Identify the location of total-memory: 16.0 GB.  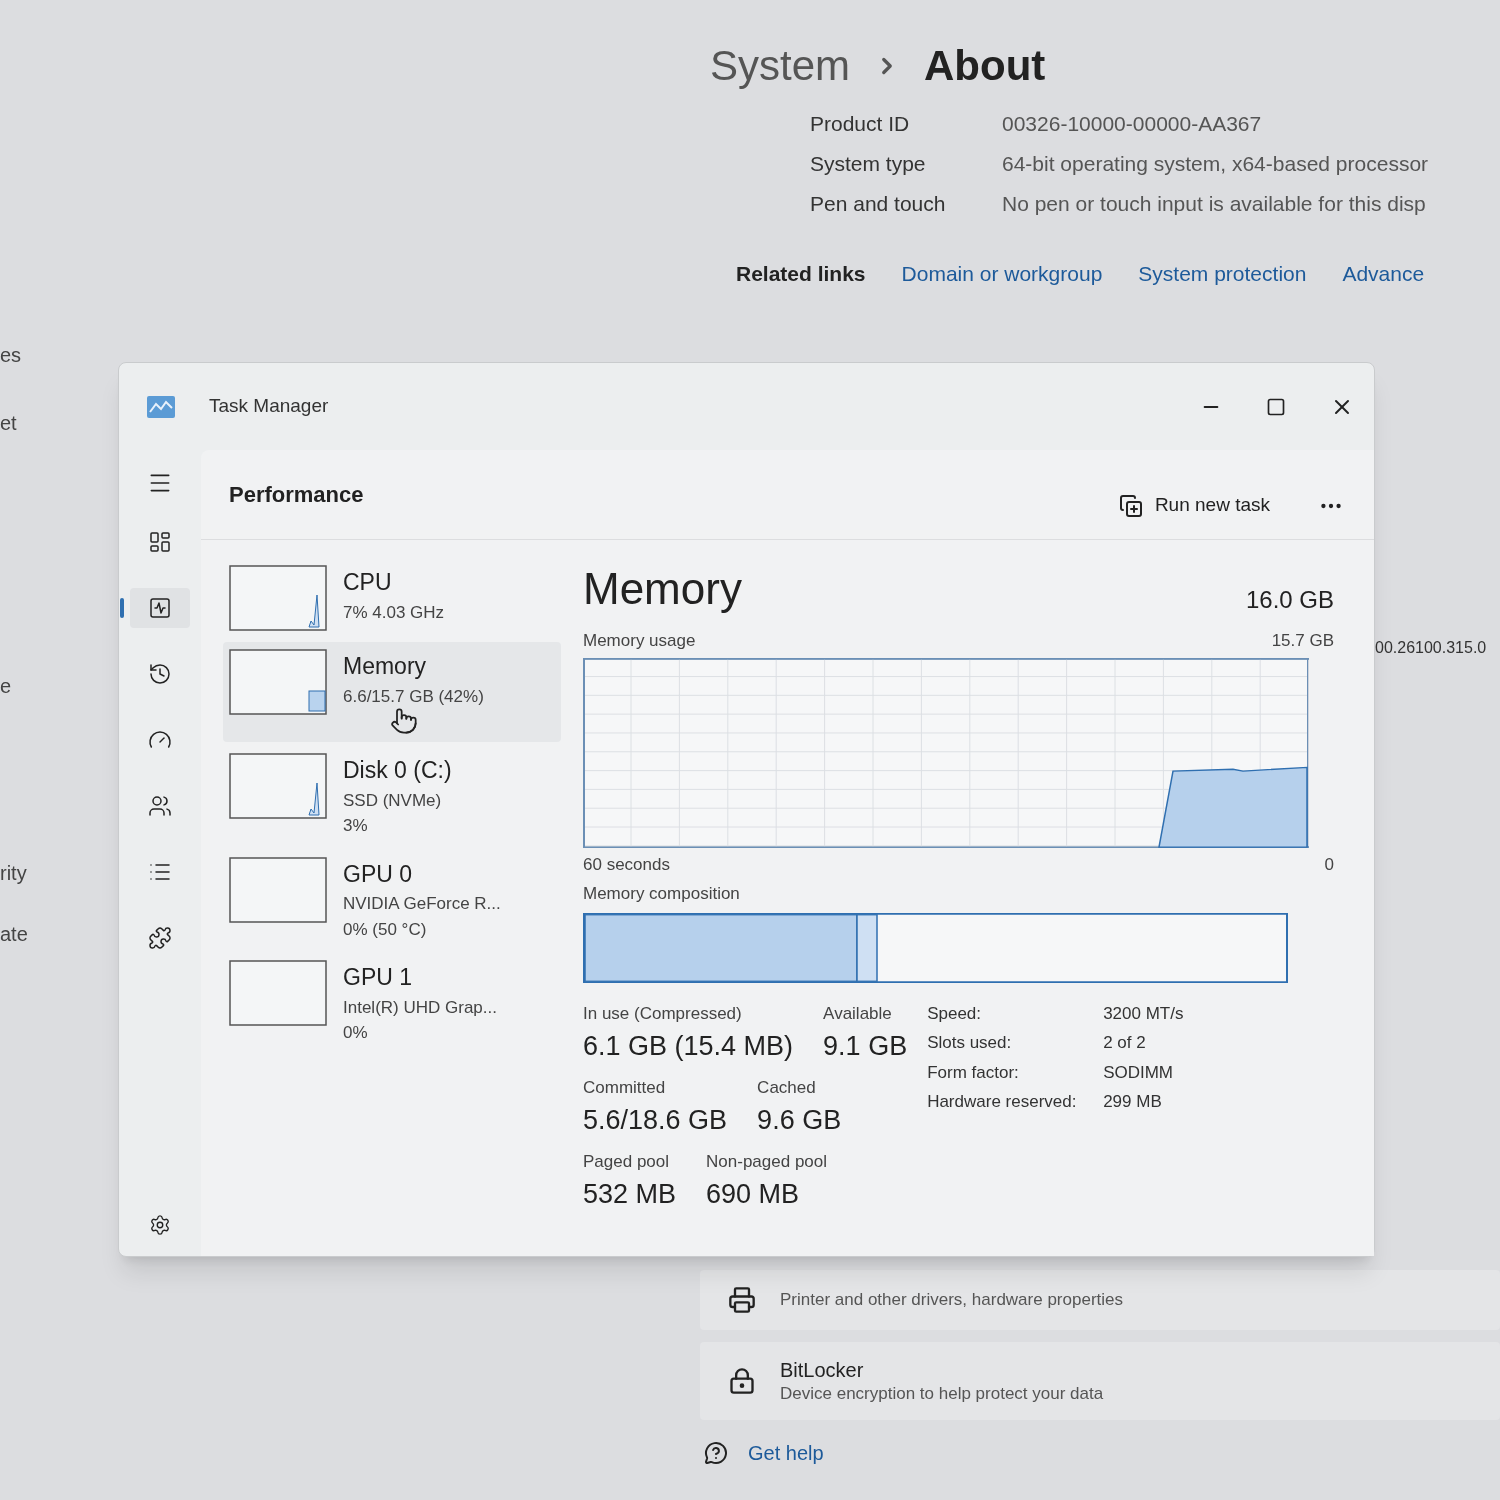
(1289, 600).